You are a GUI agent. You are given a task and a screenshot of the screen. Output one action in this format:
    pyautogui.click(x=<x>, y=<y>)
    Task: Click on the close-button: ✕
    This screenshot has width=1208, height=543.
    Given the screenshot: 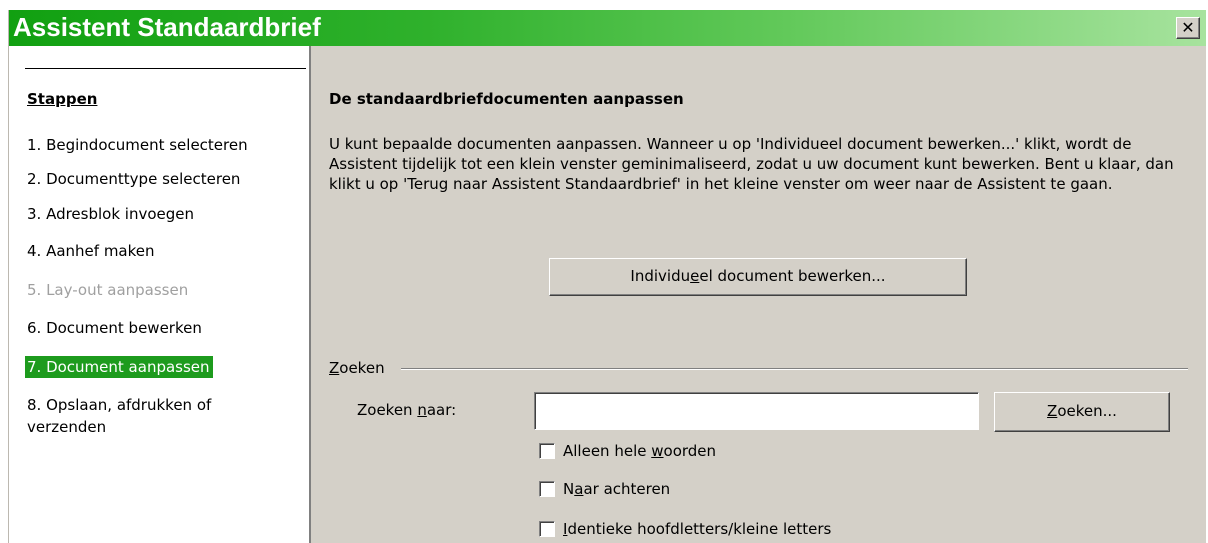 What is the action you would take?
    pyautogui.click(x=1188, y=28)
    